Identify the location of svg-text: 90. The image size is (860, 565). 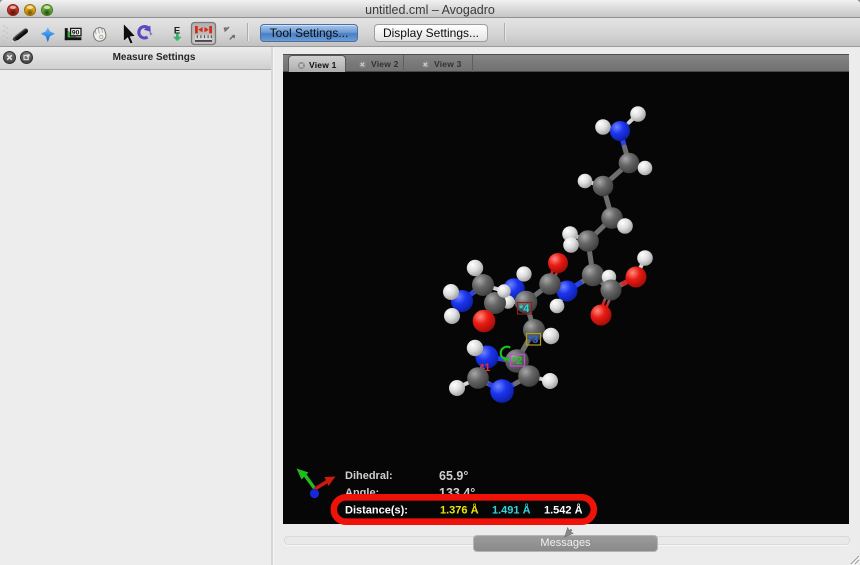
(76, 33).